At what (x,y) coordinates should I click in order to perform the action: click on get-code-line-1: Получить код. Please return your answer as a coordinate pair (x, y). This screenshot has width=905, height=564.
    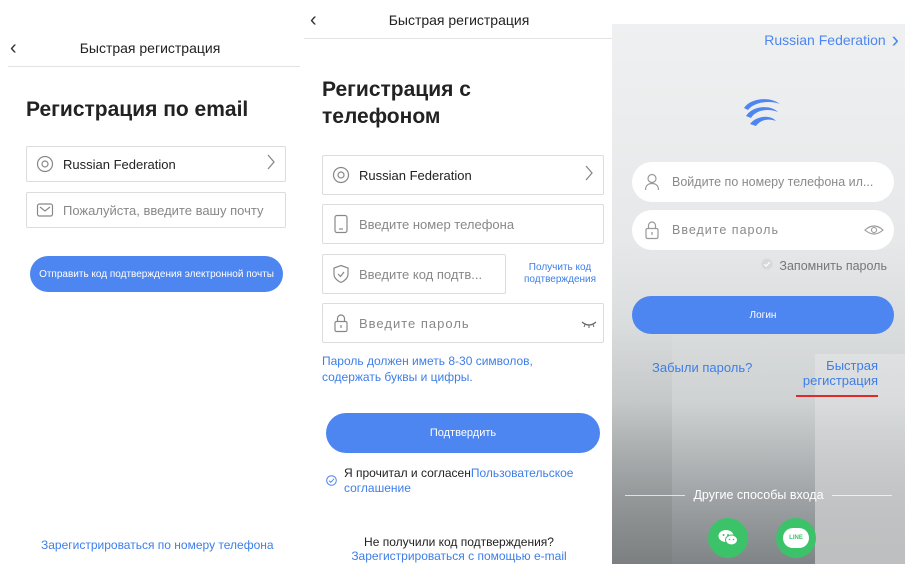
    Looking at the image, I should click on (560, 267).